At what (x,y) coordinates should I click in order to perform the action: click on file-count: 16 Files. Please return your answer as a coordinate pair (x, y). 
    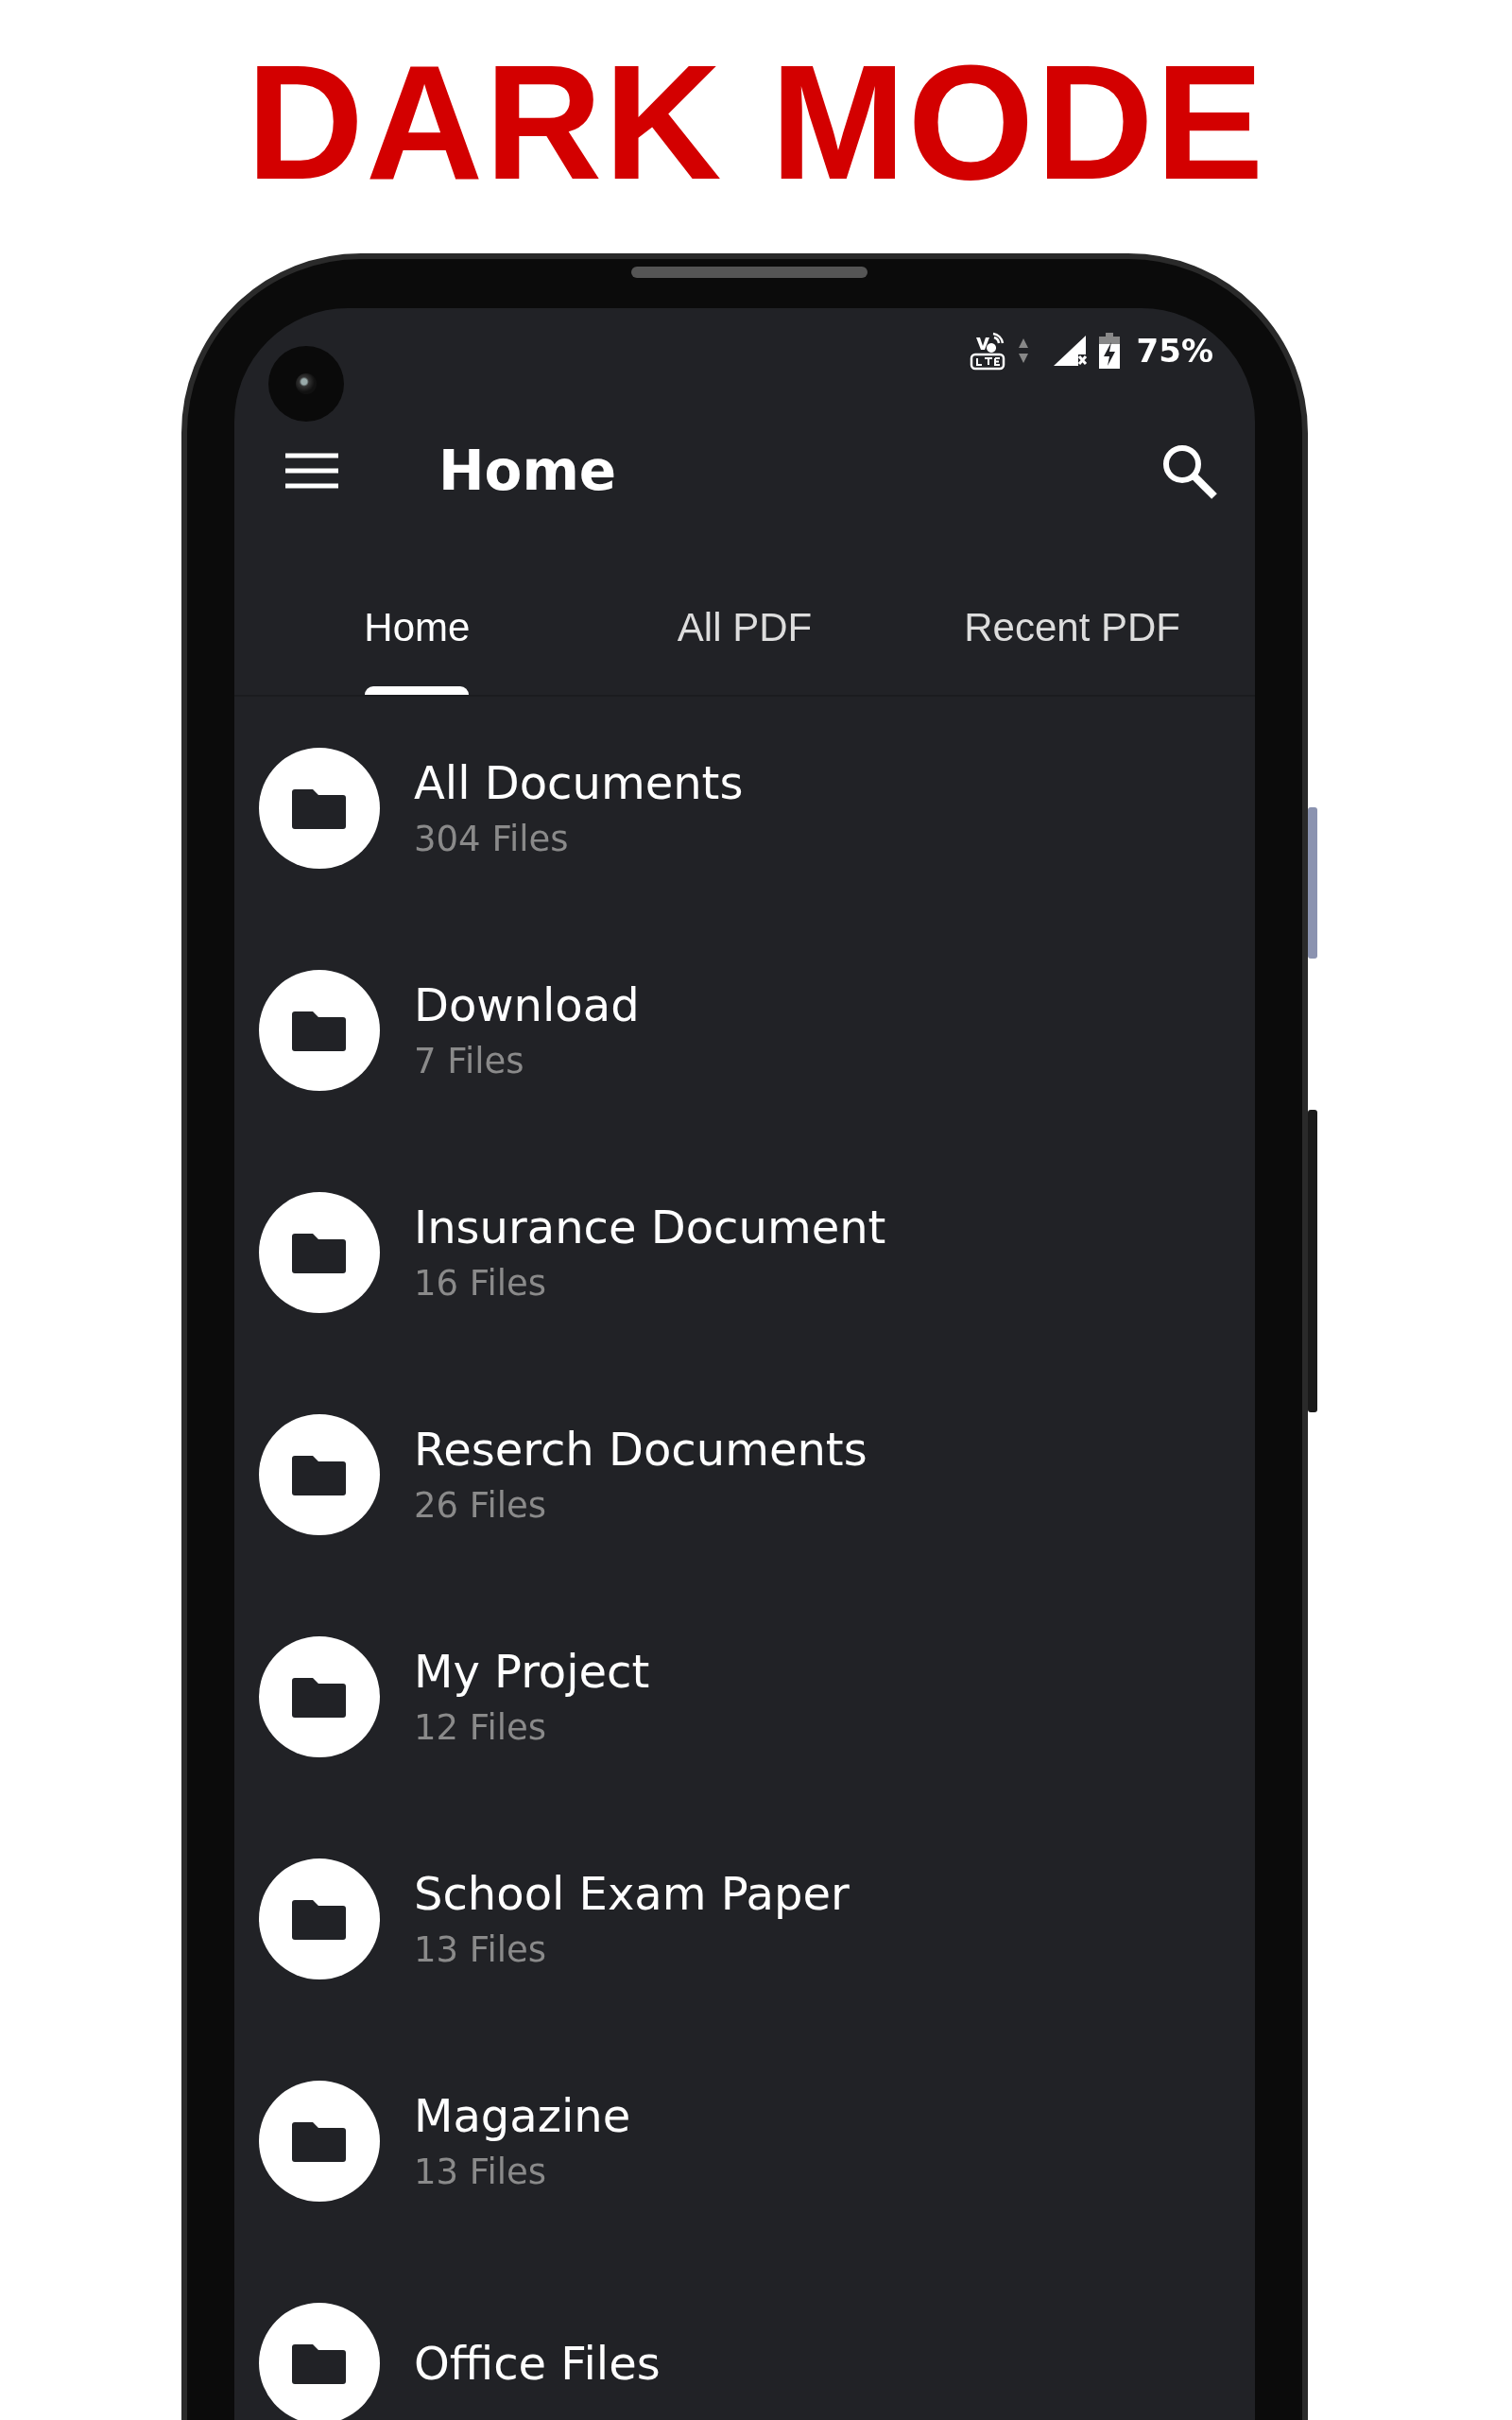
    Looking at the image, I should click on (481, 1283).